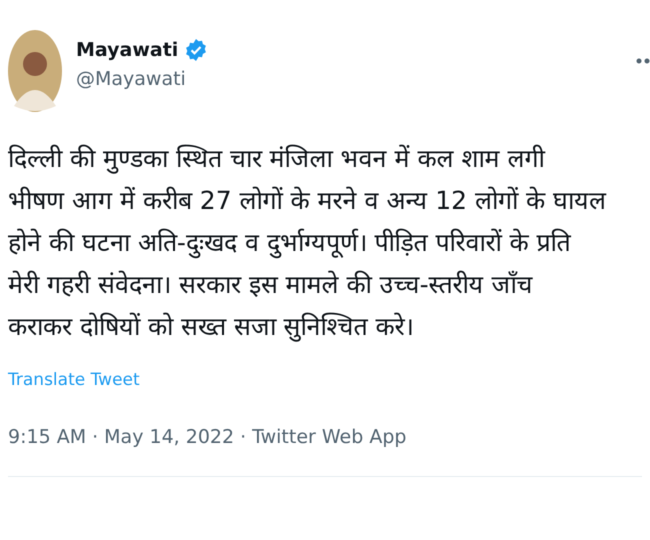 The image size is (650, 540). I want to click on author-name: Mayawati, so click(127, 50).